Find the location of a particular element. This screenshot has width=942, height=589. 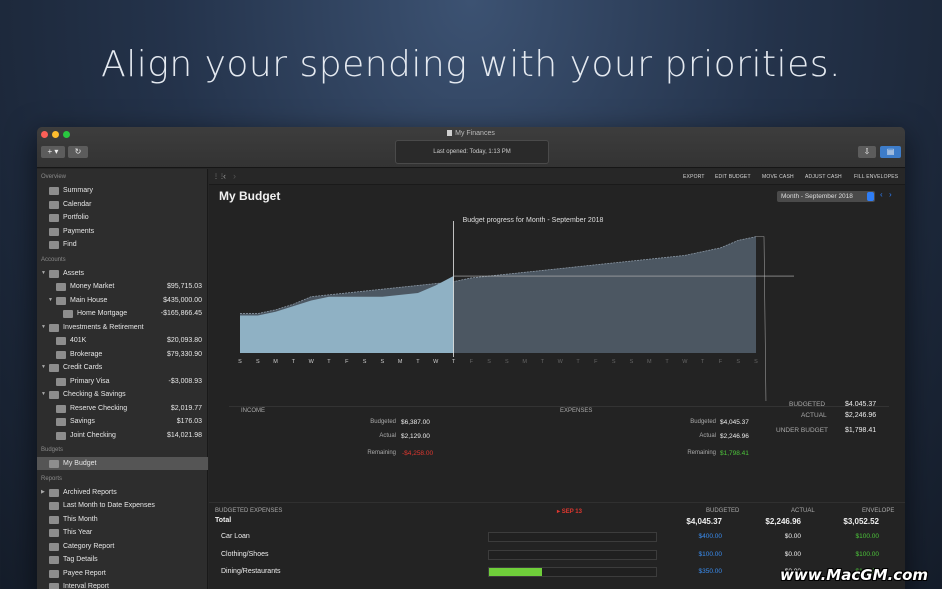

sidebar-item: My Budget is located at coordinates (122, 463).